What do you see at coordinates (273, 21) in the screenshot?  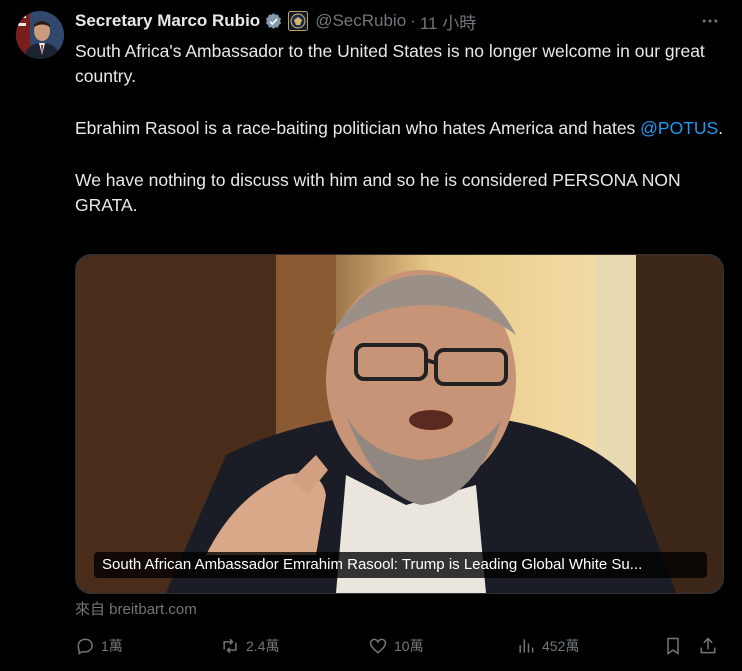 I see `verified-badge-icon` at bounding box center [273, 21].